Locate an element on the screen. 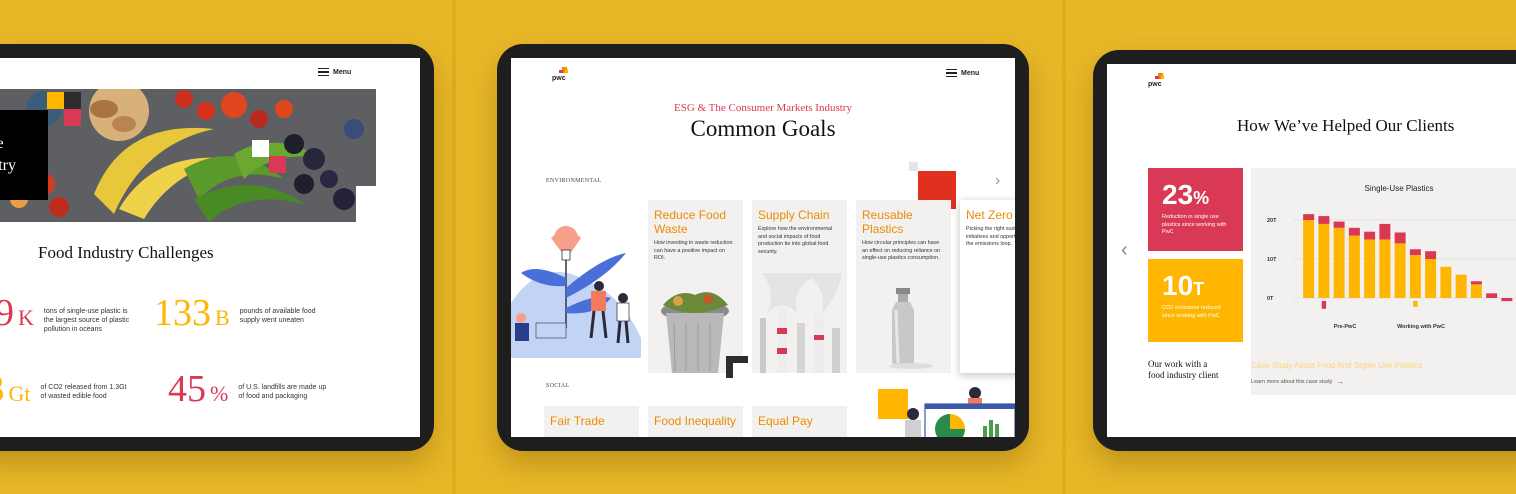 The width and height of the screenshot is (1516, 494). chevron-left-icon: ‹ is located at coordinates (1124, 250).